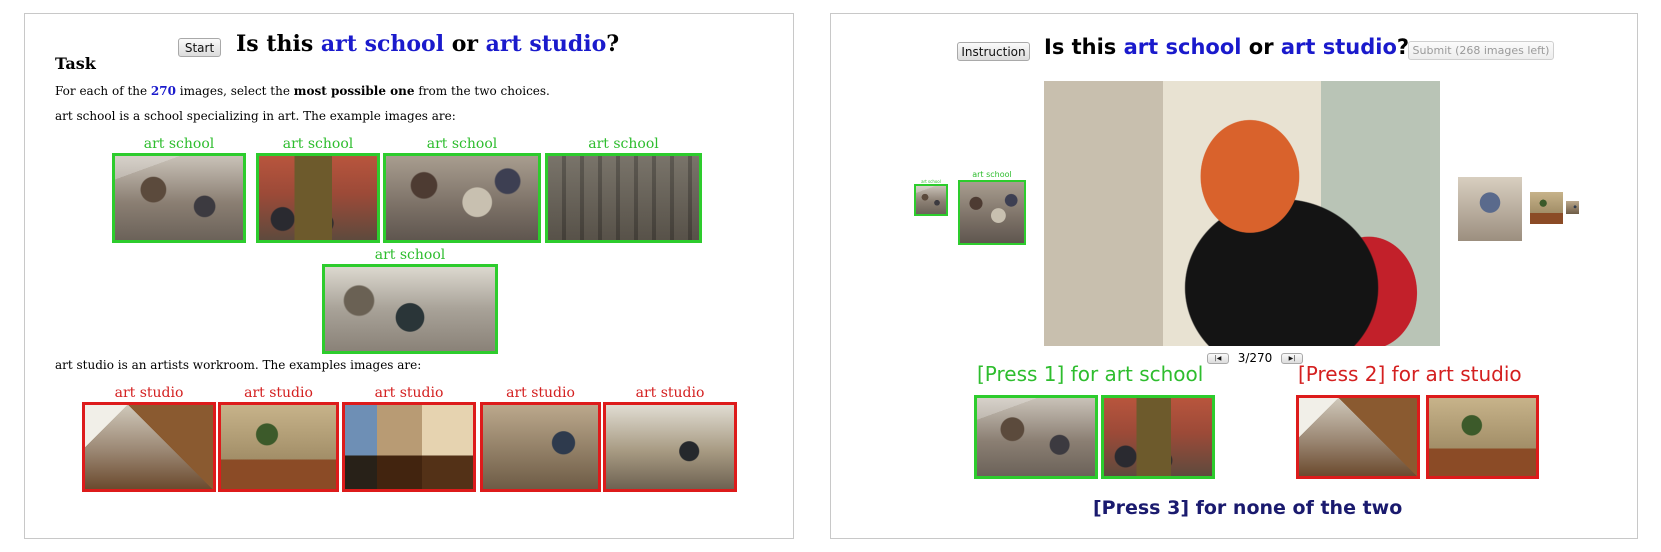  What do you see at coordinates (613, 44) in the screenshot?
I see `title-suffix: ?` at bounding box center [613, 44].